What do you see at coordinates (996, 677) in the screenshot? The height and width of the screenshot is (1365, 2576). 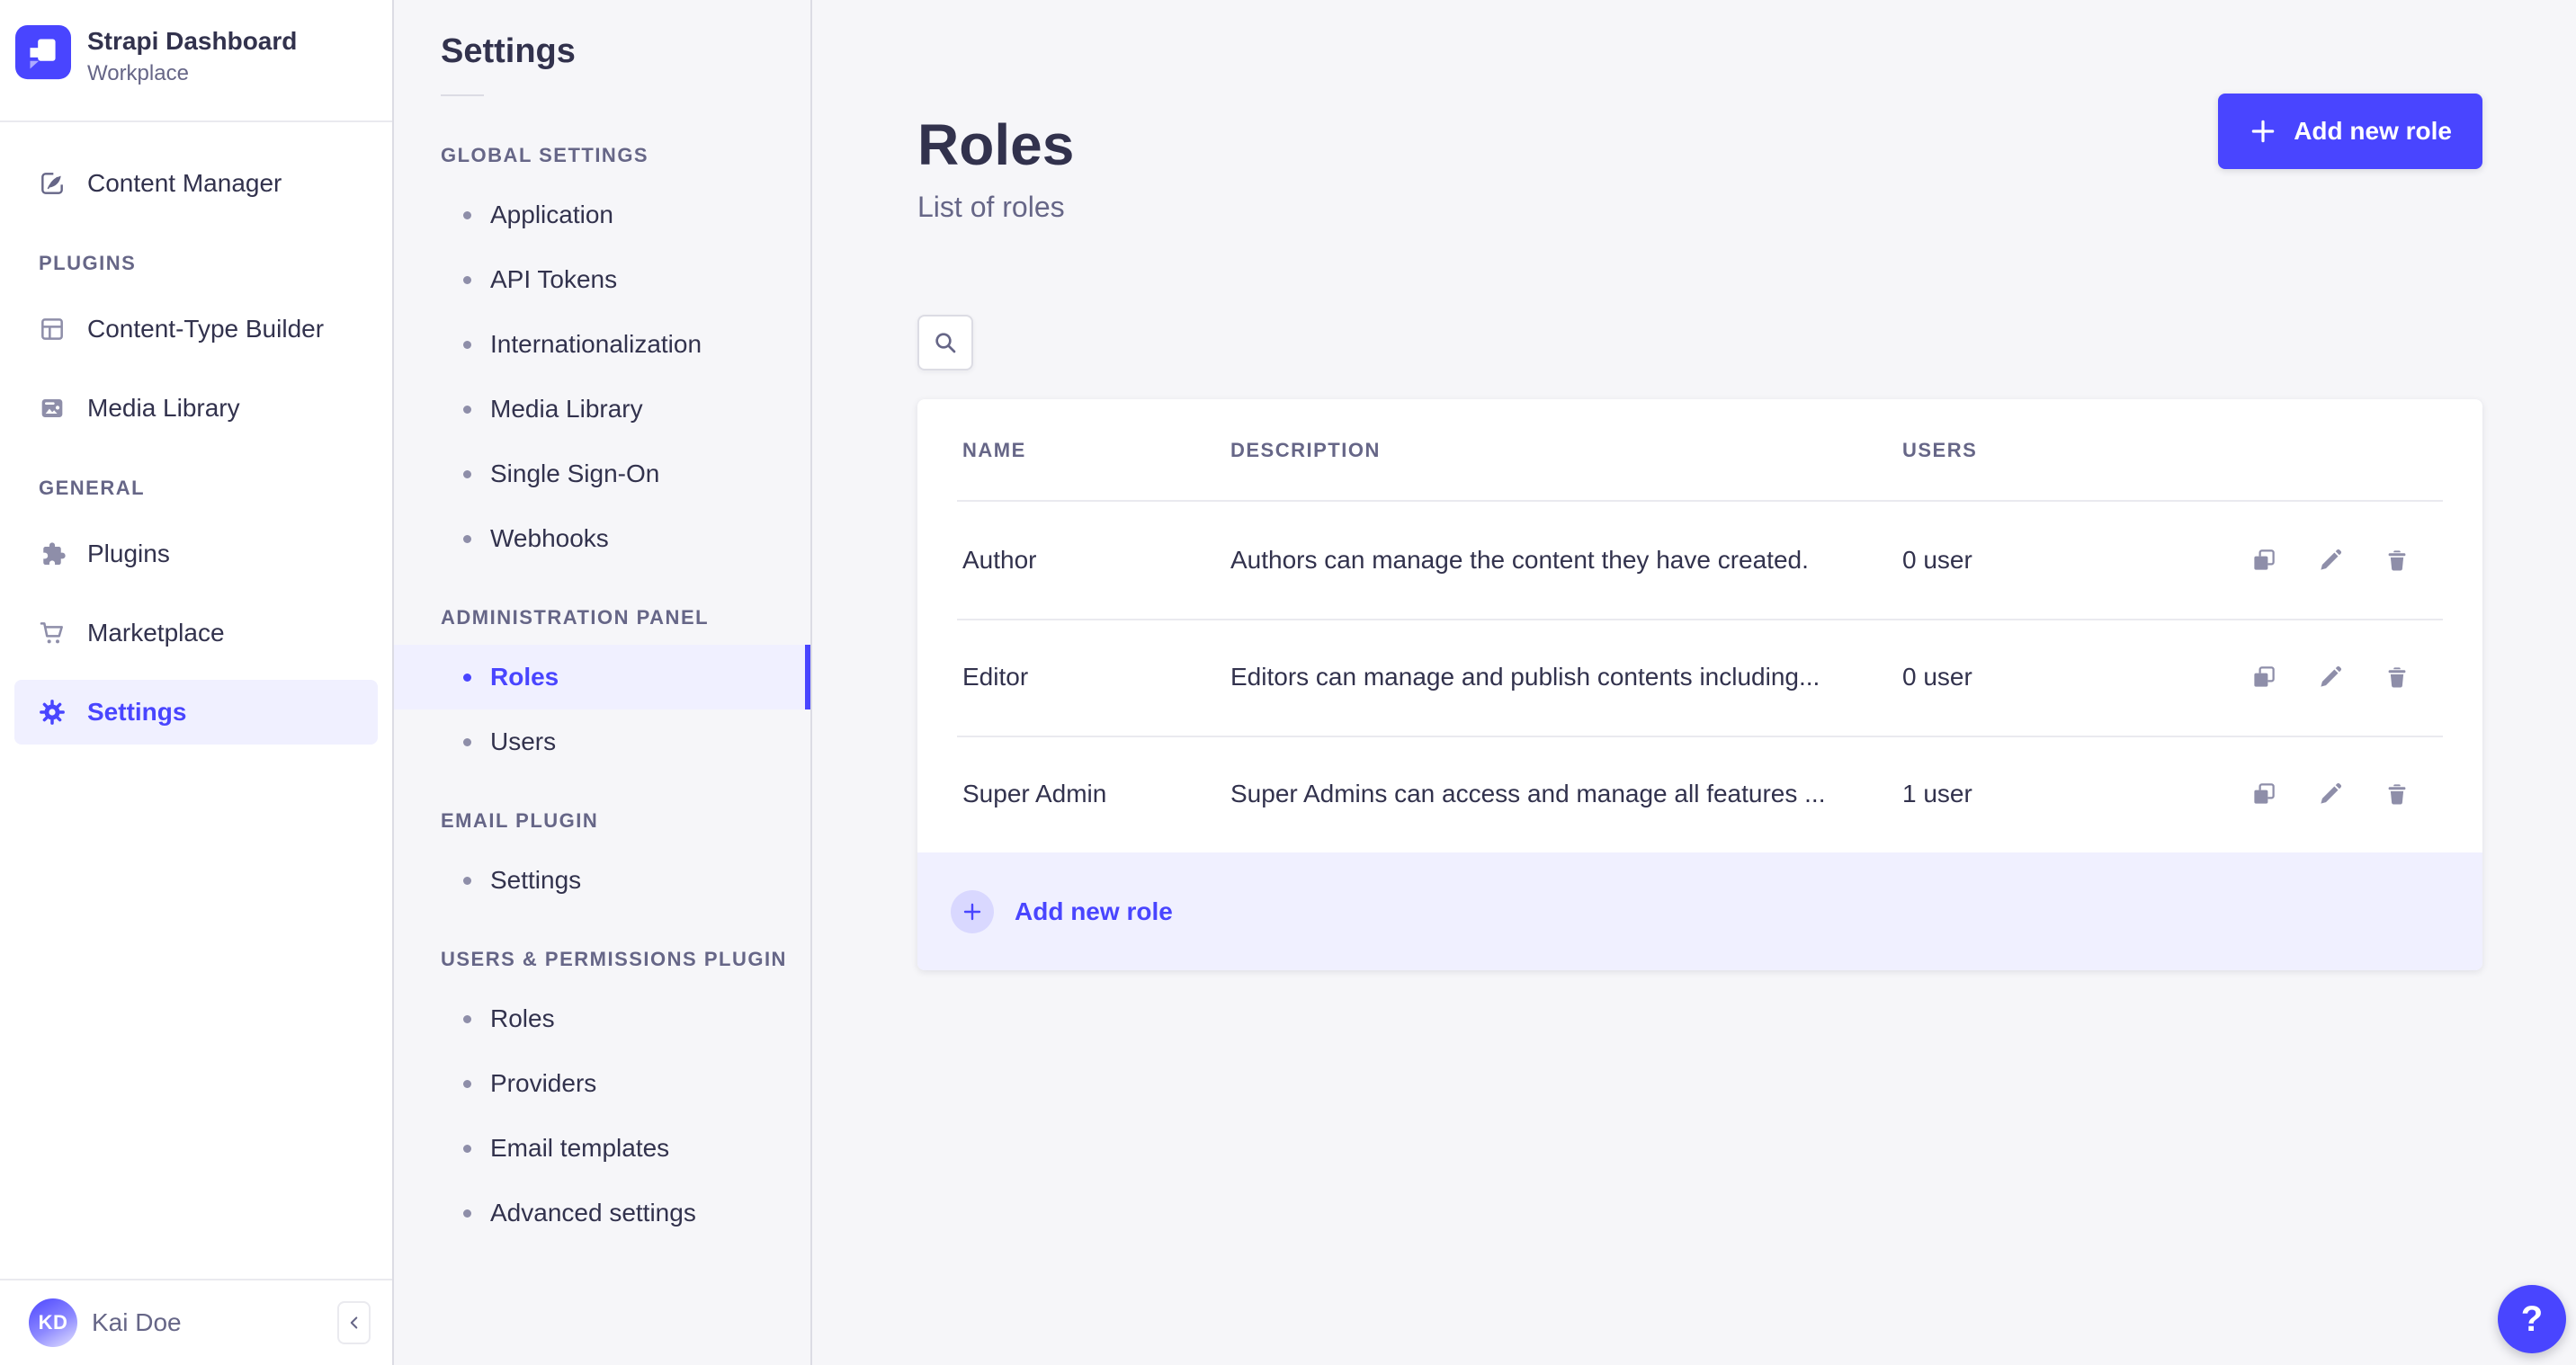 I see `role-name: Editor` at bounding box center [996, 677].